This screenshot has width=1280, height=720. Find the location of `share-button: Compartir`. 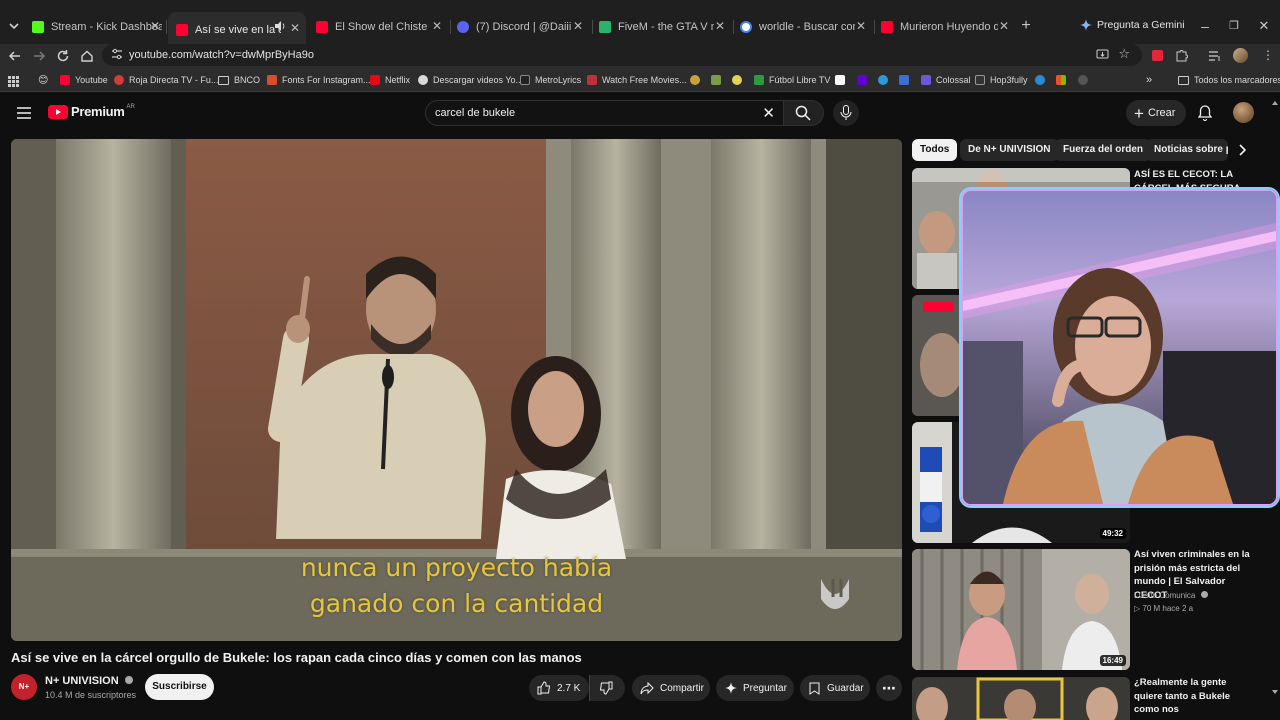

share-button: Compartir is located at coordinates (671, 688).